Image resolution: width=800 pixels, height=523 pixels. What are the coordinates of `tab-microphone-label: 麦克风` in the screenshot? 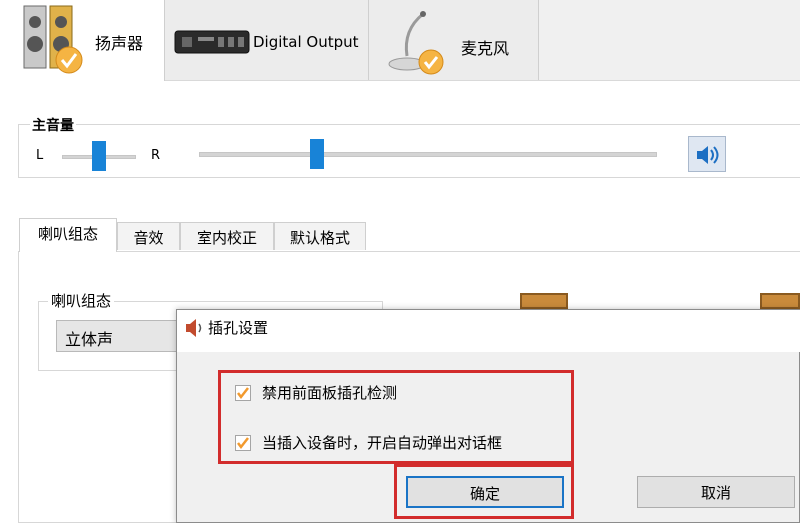 It's located at (485, 48).